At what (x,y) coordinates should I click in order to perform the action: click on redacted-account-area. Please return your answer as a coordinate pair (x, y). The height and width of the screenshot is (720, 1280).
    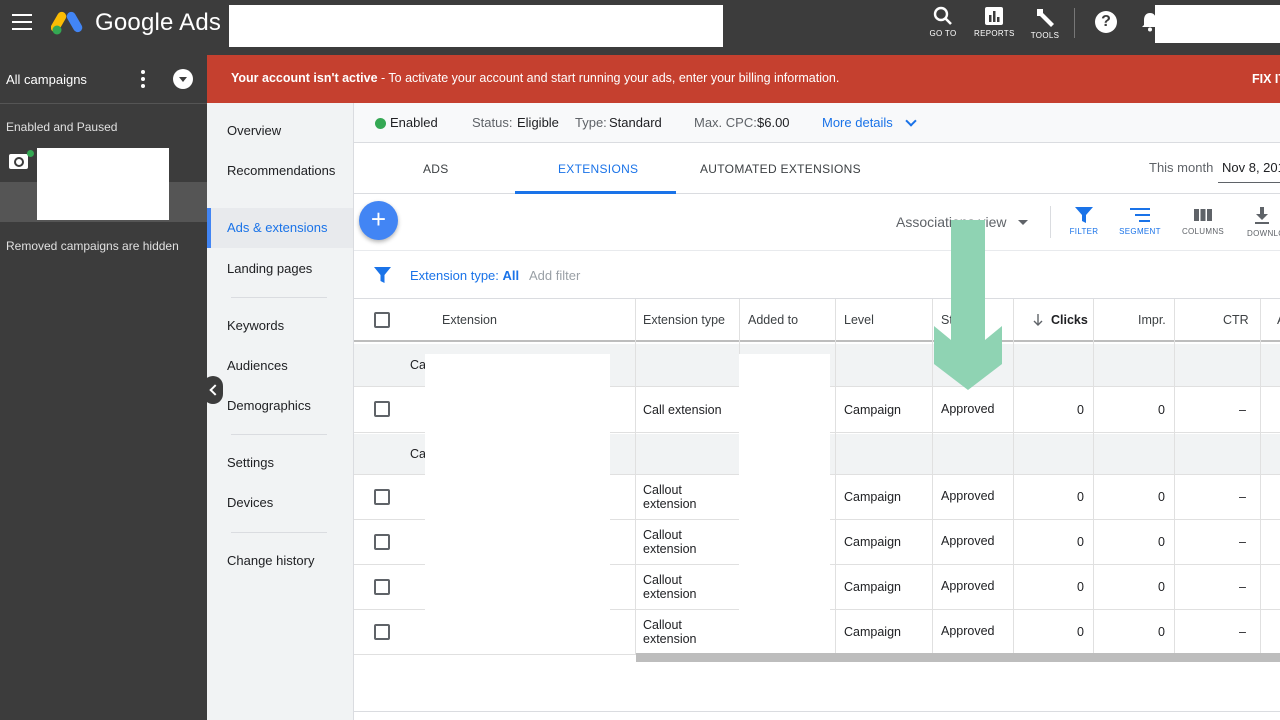
    Looking at the image, I should click on (1217, 24).